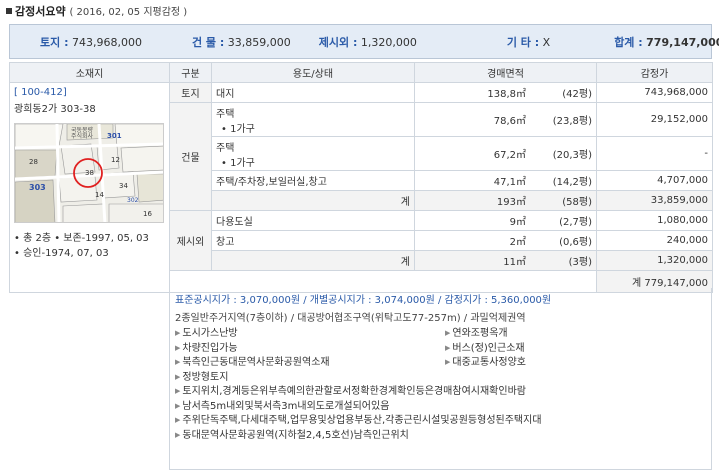 Image resolution: width=719 pixels, height=474 pixels. What do you see at coordinates (37, 187) in the screenshot?
I see `map-label-303: 303` at bounding box center [37, 187].